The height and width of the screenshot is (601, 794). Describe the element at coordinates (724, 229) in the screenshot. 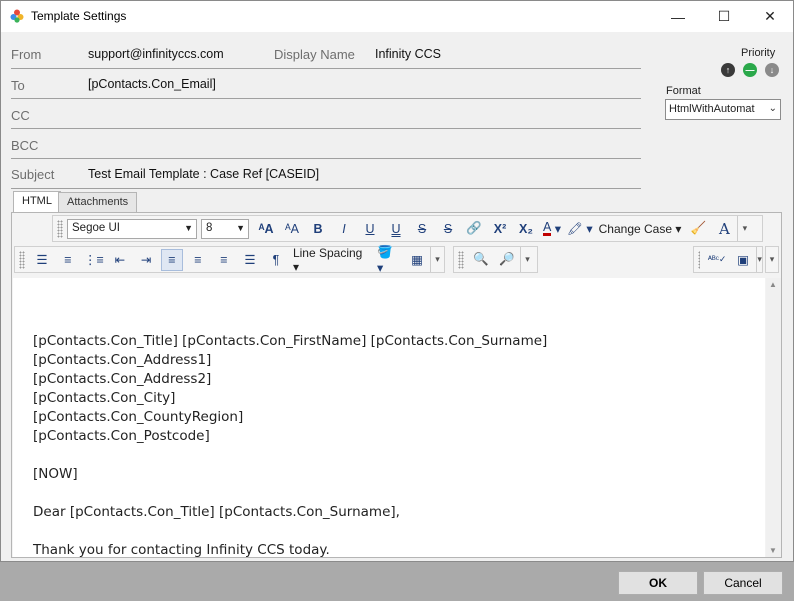

I see `font-dialog-button: A` at that location.